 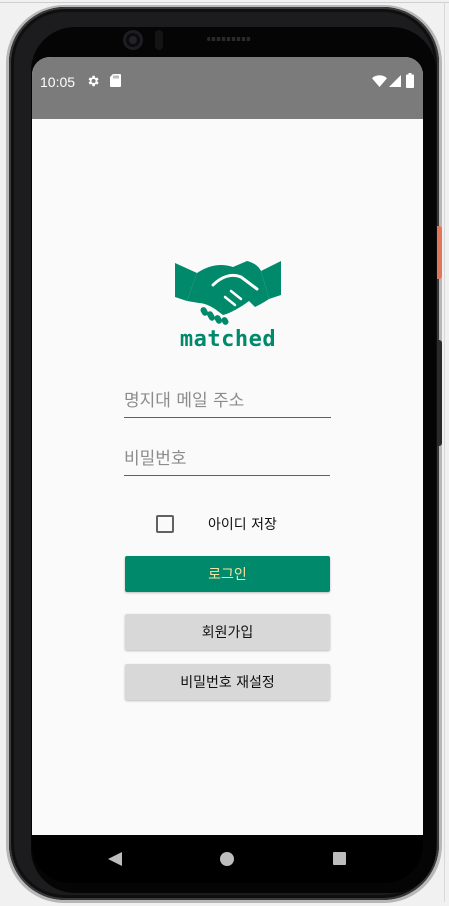 What do you see at coordinates (410, 80) in the screenshot?
I see `battery-icon` at bounding box center [410, 80].